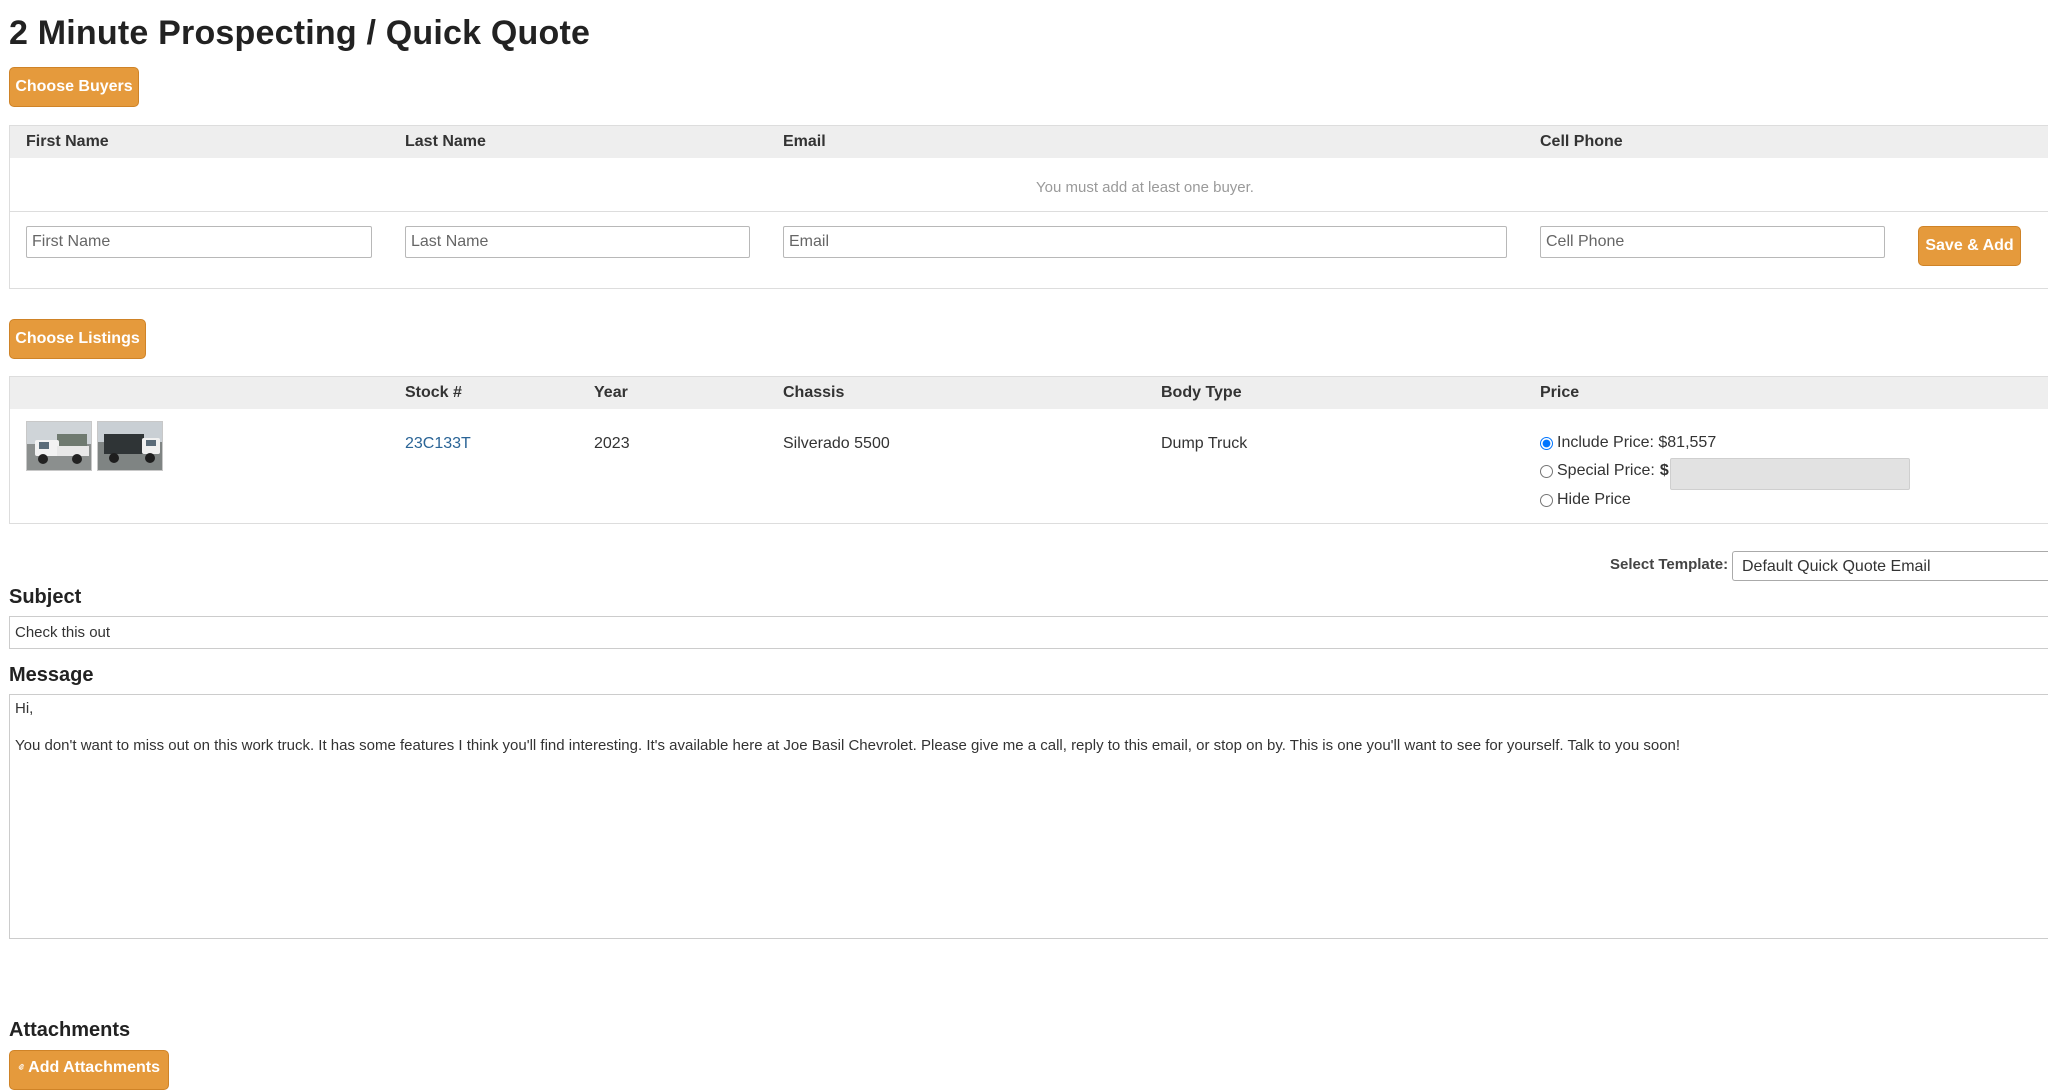 The width and height of the screenshot is (2048, 1090). Describe the element at coordinates (51, 675) in the screenshot. I see `message-label: Message` at that location.